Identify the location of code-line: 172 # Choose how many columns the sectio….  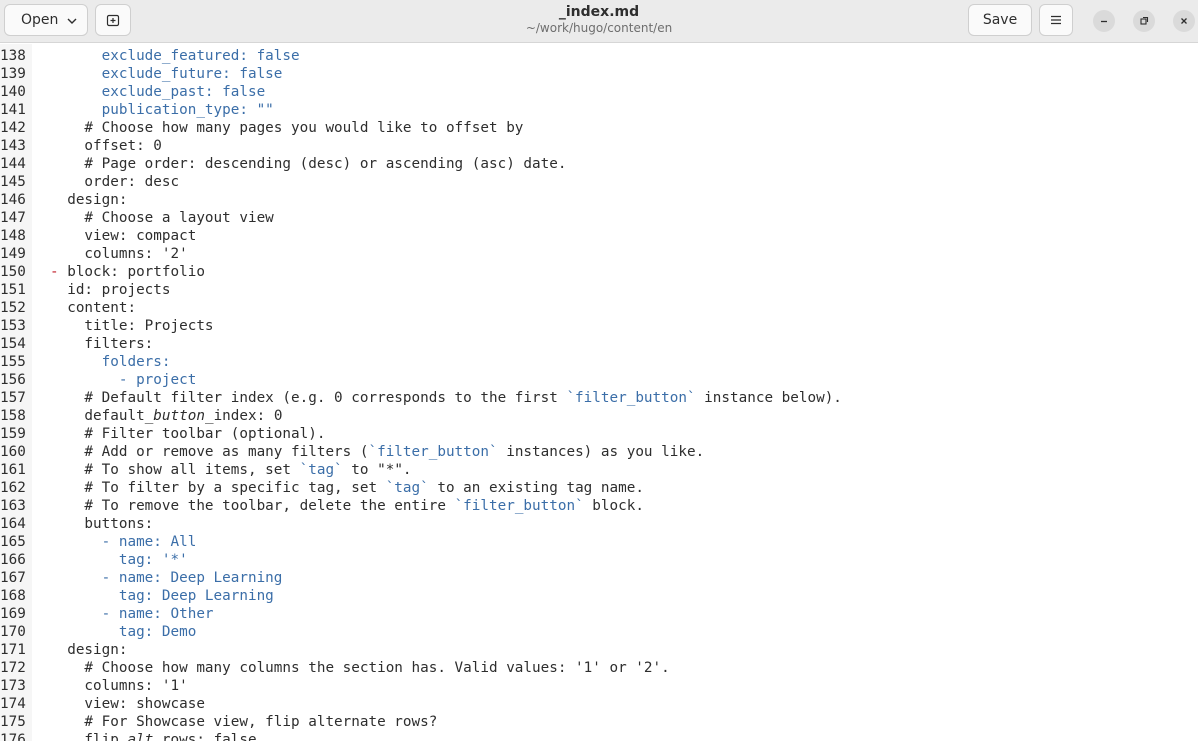
(599, 668).